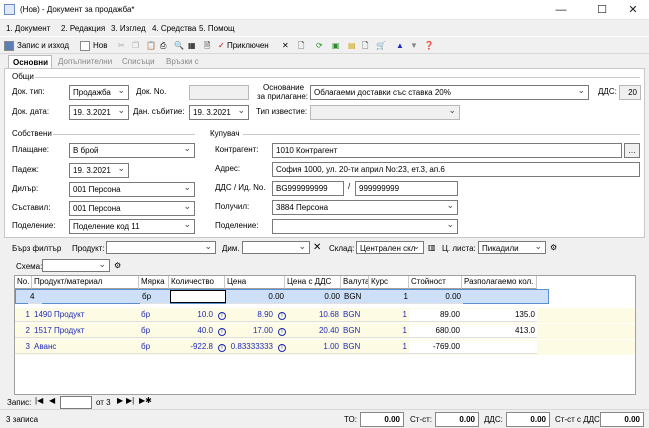 The width and height of the screenshot is (649, 428). Describe the element at coordinates (128, 28) in the screenshot. I see `menu-view: 3. Изглед` at that location.